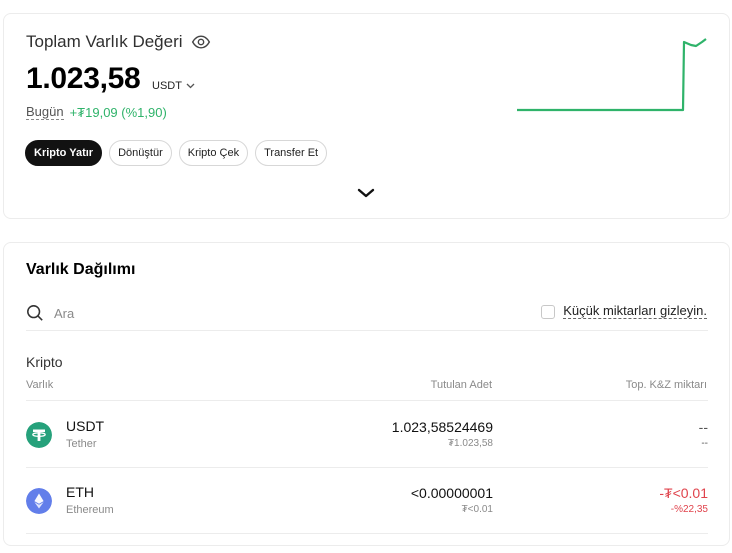 The height and width of the screenshot is (553, 732). Describe the element at coordinates (104, 41) in the screenshot. I see `total-assets-title: Toplam Varlık Değeri` at that location.